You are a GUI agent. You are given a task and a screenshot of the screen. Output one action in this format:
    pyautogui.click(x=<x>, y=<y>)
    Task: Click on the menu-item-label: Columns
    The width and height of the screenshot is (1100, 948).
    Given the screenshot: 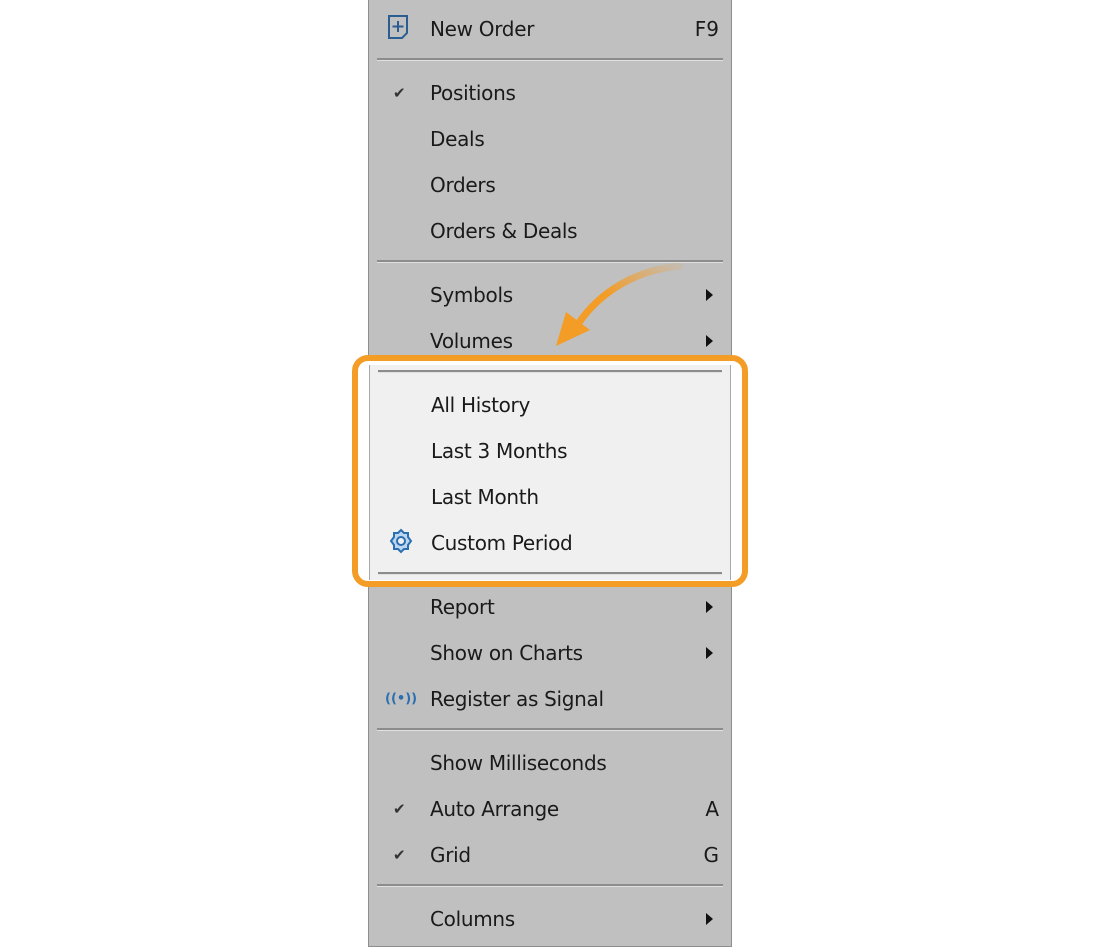 What is the action you would take?
    pyautogui.click(x=472, y=919)
    